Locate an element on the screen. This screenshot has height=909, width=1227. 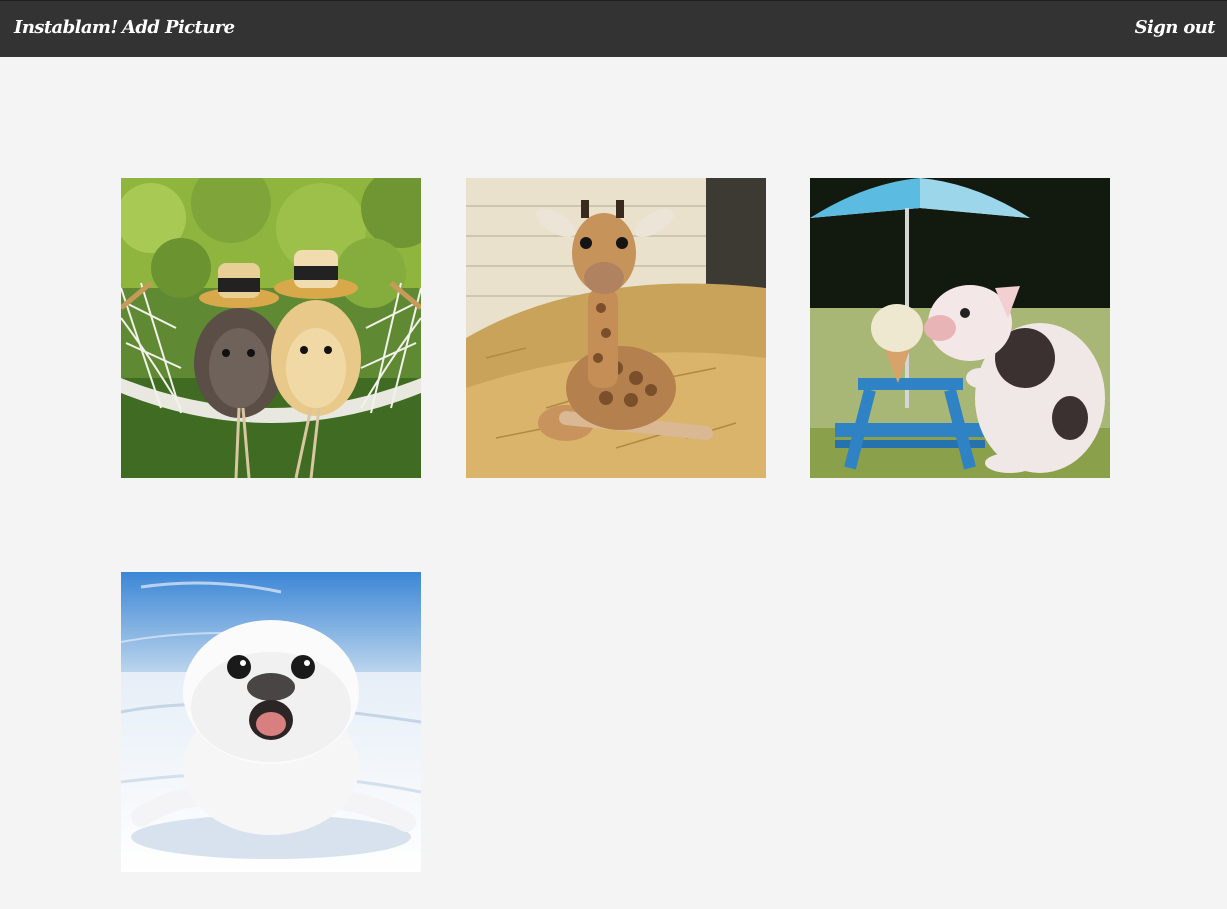
guinea-pigs-image is located at coordinates (271, 328).